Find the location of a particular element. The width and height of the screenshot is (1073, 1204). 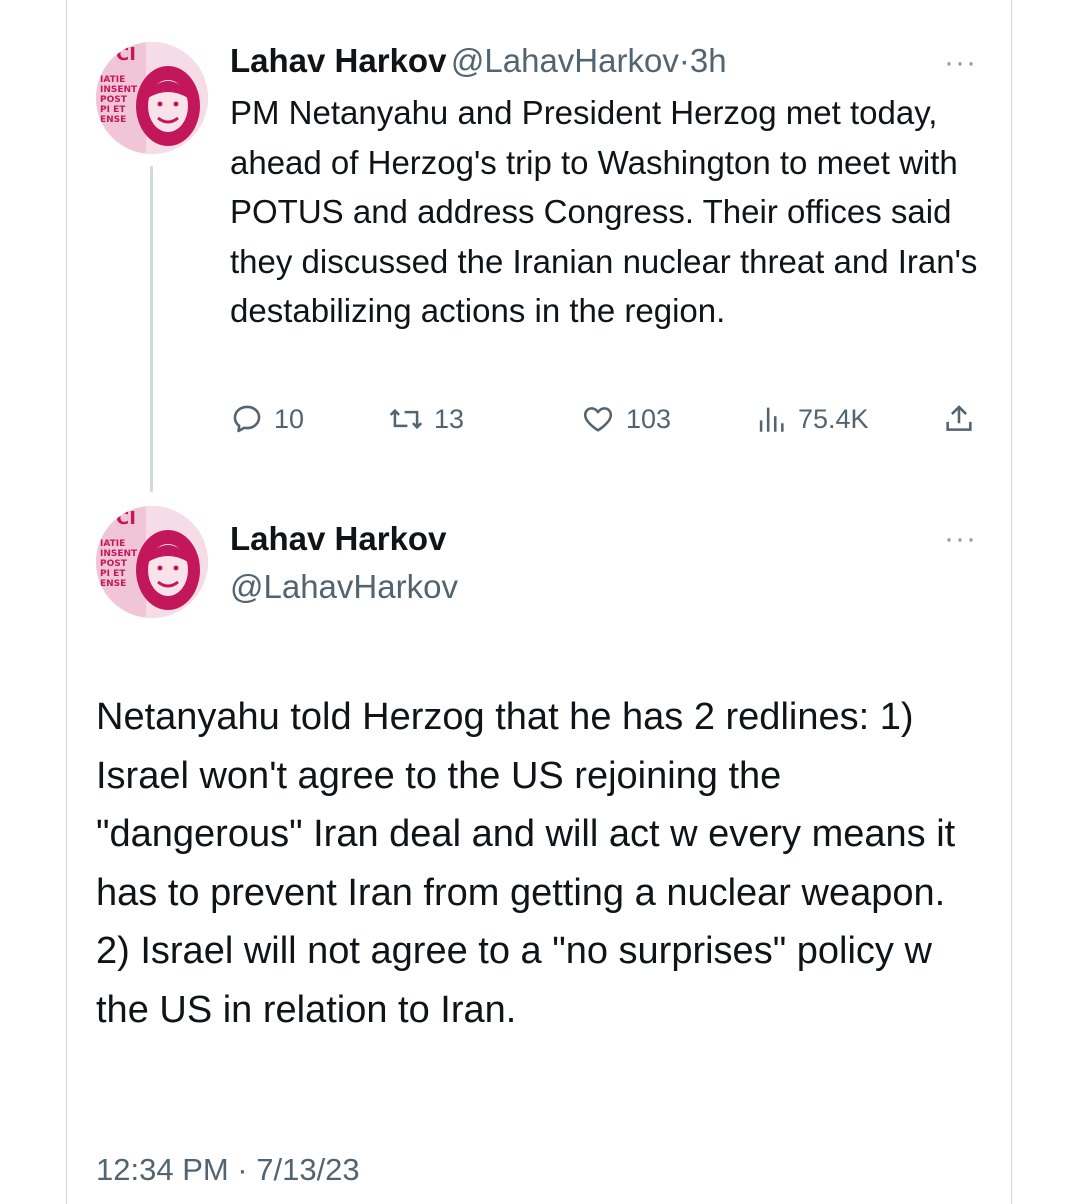

retweet-button: 13 is located at coordinates (426, 419).